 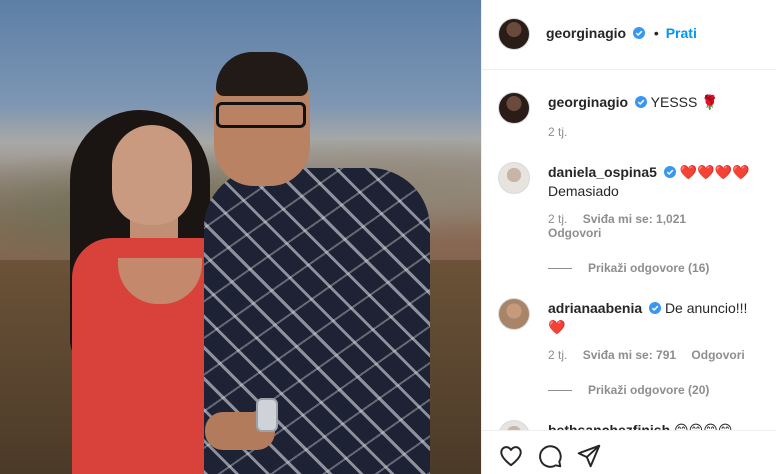 I want to click on caption-avatar, so click(x=514, y=108).